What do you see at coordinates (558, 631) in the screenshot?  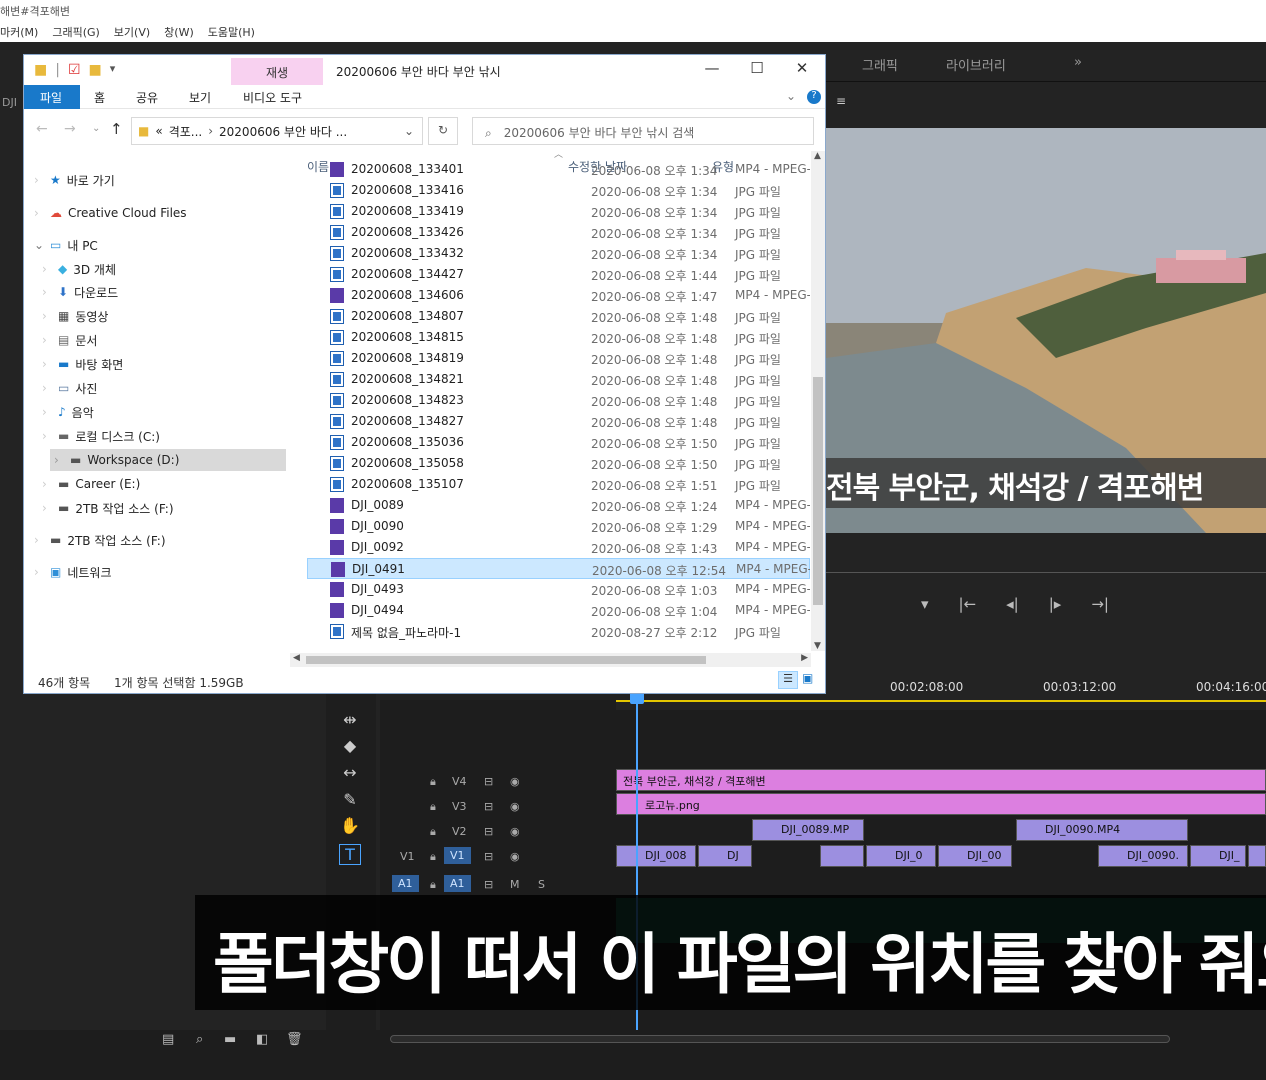 I see `file-row: 제목 없음_파노라마-1 2020-08-27 오후 2:12 JPG 파일` at bounding box center [558, 631].